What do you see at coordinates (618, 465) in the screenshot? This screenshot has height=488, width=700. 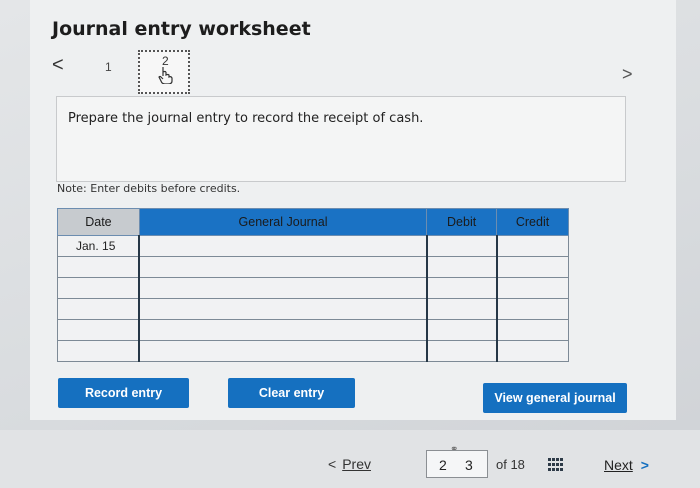 I see `next-label: Next` at bounding box center [618, 465].